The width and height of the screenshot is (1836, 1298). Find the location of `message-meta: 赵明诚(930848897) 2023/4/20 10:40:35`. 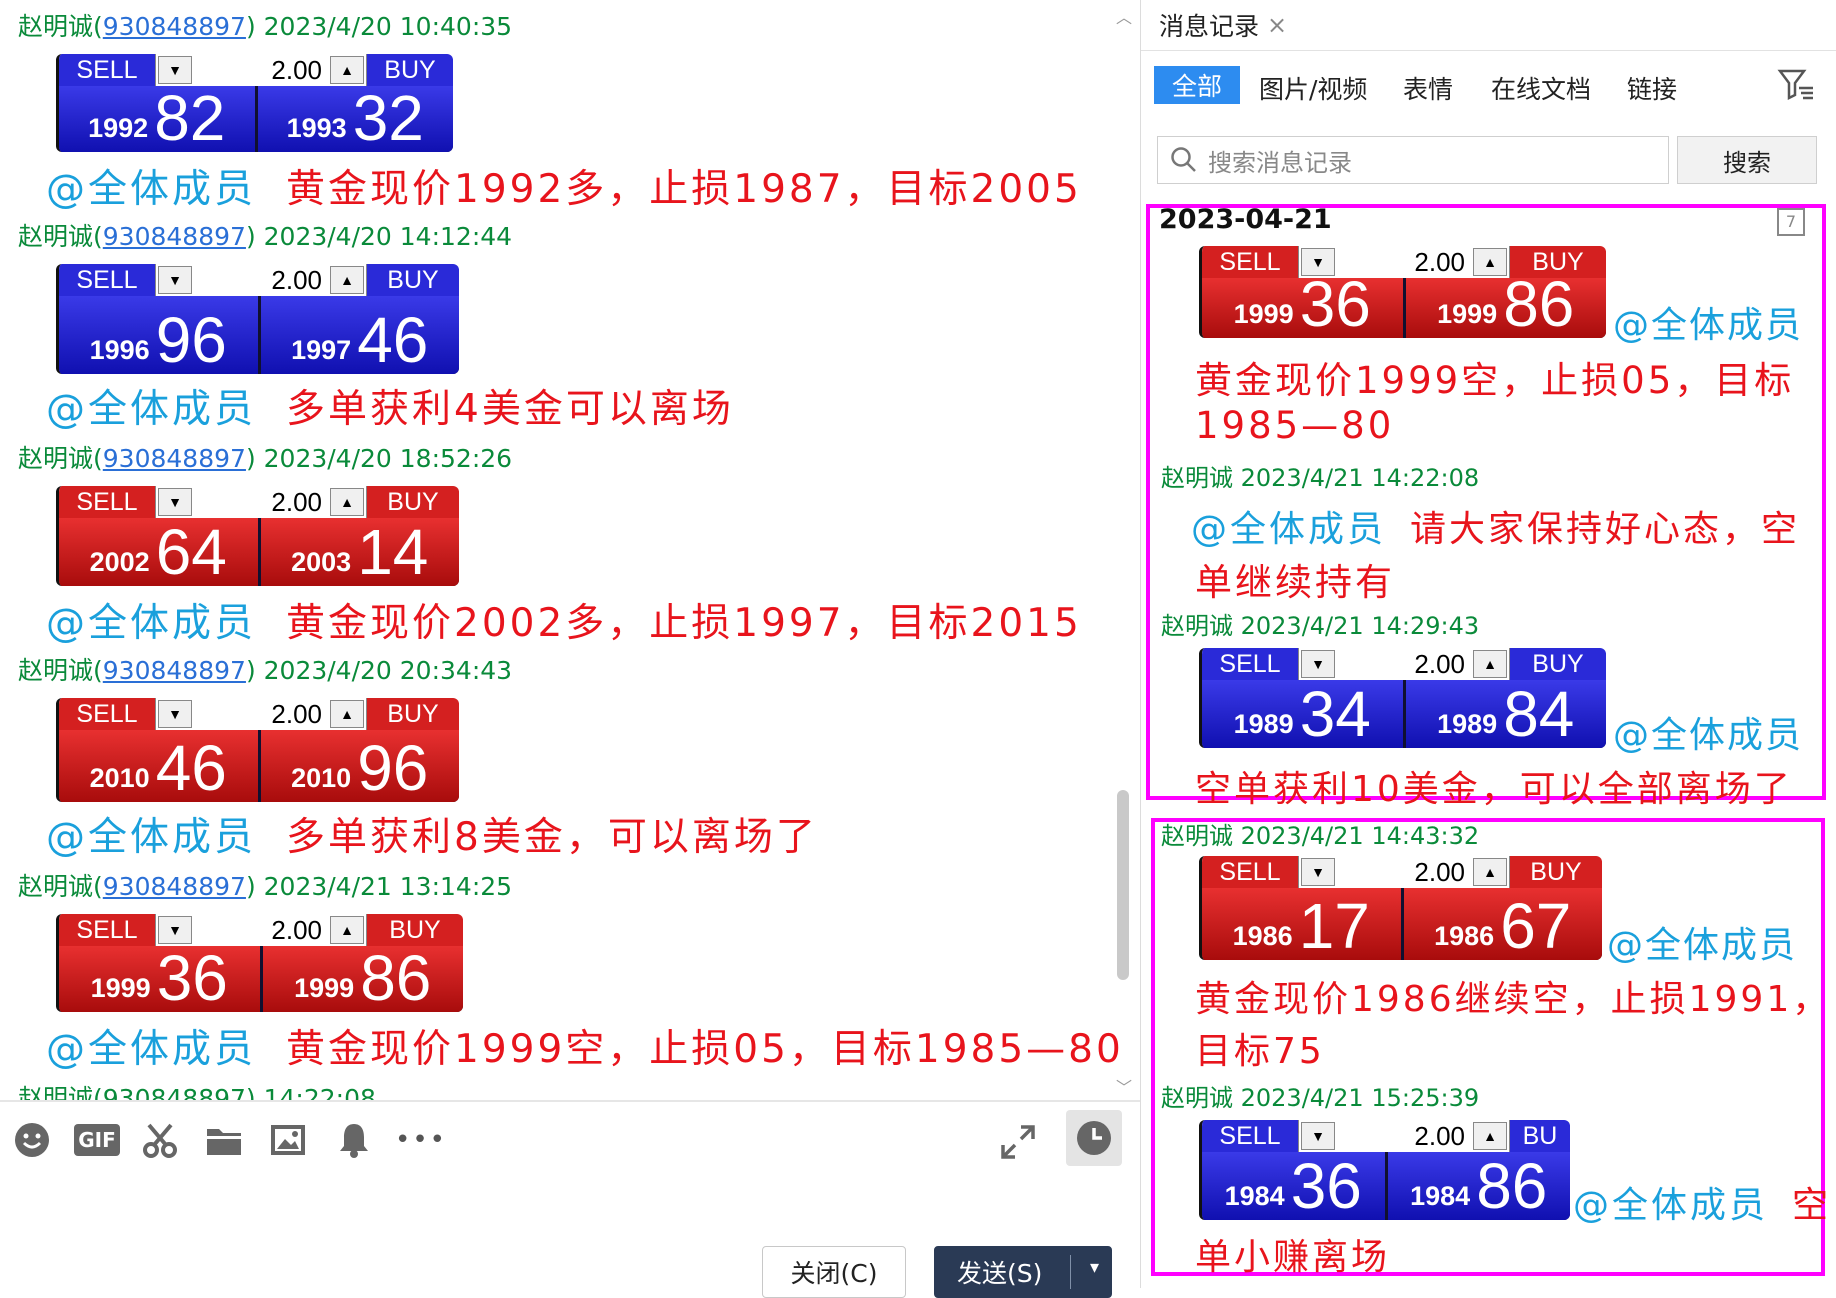

message-meta: 赵明诚(930848897) 2023/4/20 10:40:35 is located at coordinates (265, 26).